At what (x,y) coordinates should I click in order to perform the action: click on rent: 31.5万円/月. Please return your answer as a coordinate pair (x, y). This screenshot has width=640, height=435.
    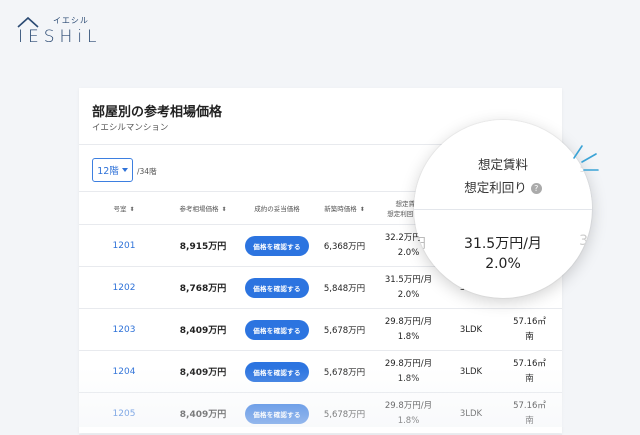
    Looking at the image, I should click on (408, 279).